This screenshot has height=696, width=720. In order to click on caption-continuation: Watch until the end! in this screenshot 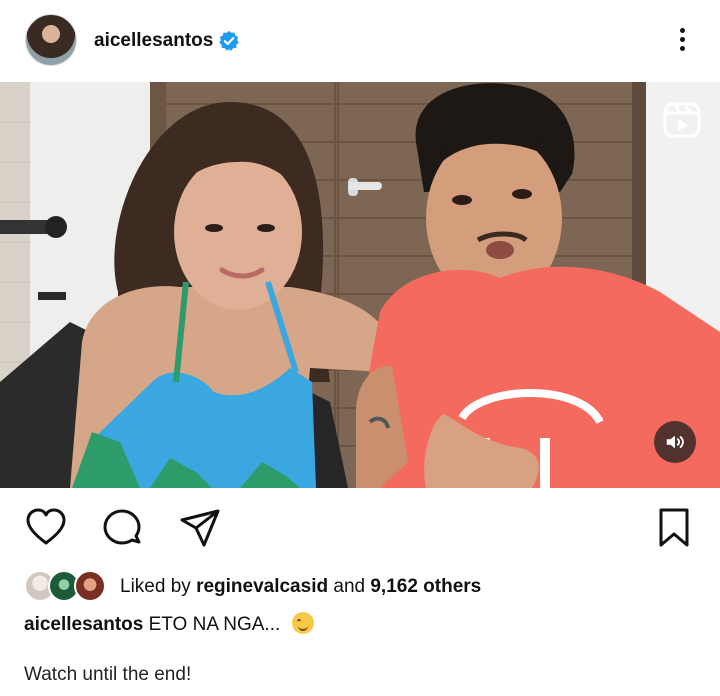, I will do `click(108, 674)`.